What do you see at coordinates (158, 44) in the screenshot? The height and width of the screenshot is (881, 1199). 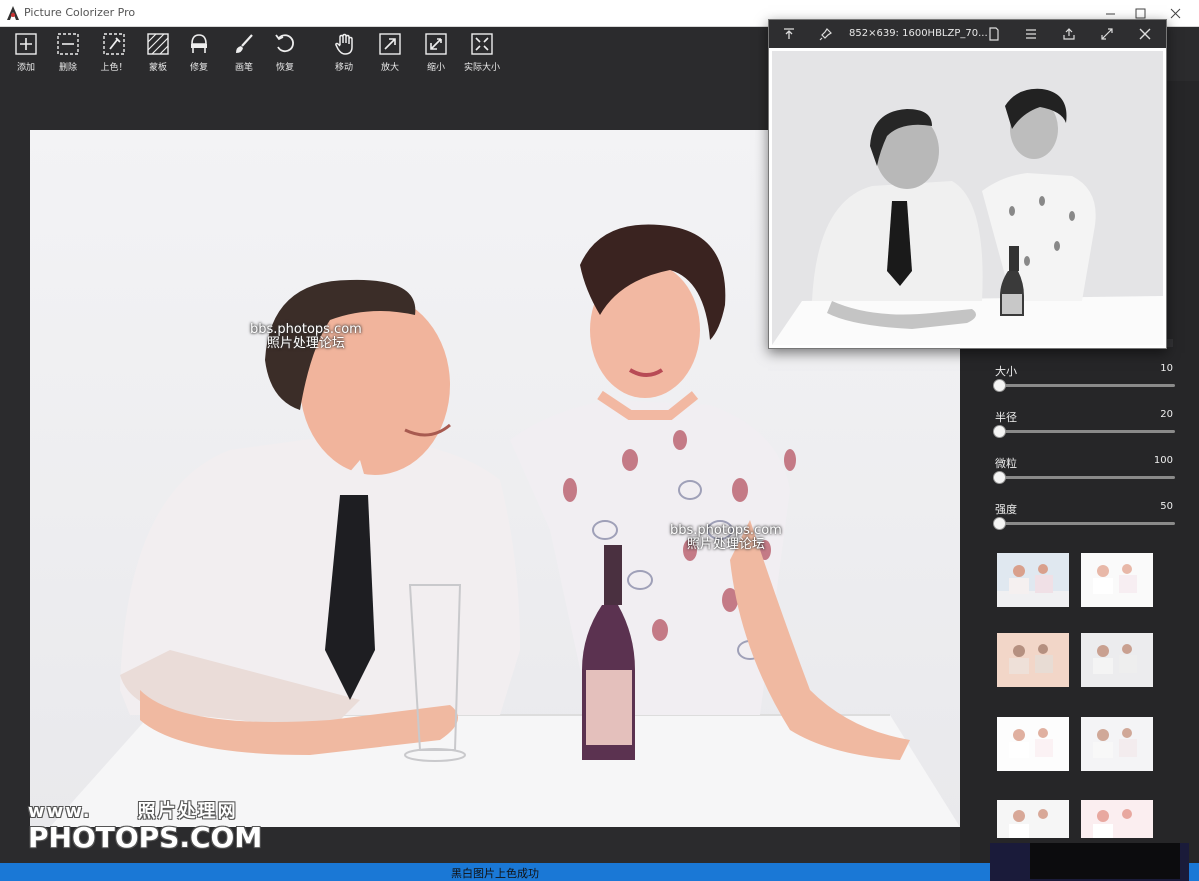 I see `mask-icon` at bounding box center [158, 44].